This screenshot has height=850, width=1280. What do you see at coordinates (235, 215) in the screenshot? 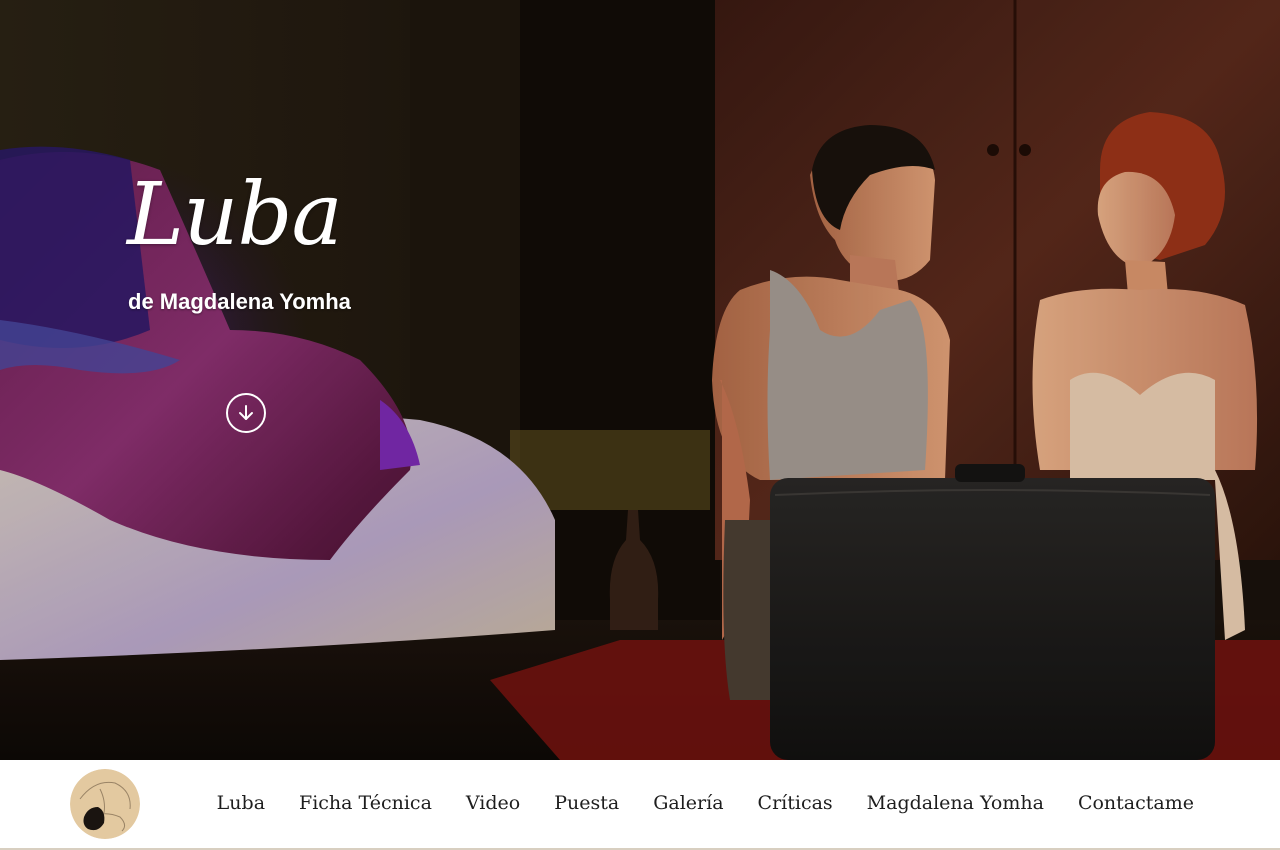
I see `hero-title: Luba` at bounding box center [235, 215].